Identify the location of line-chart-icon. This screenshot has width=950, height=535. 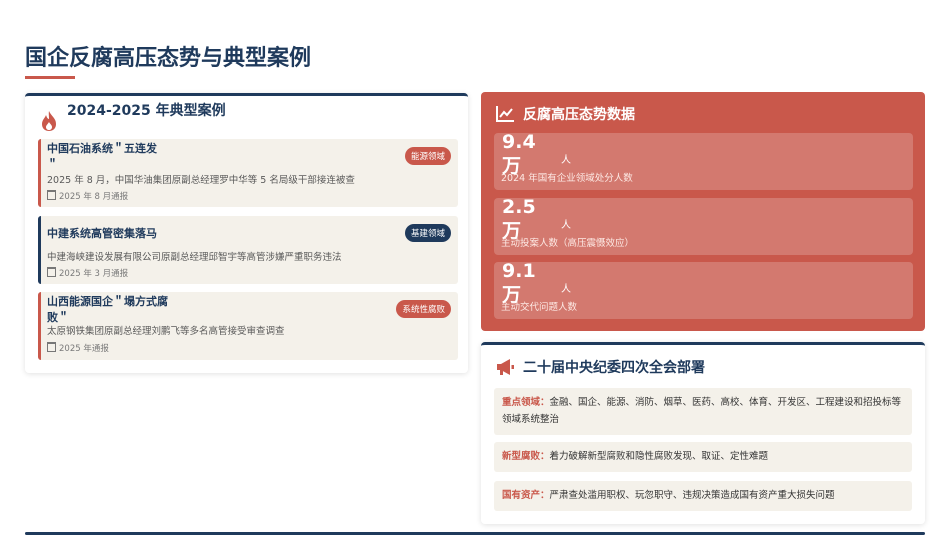
(505, 114).